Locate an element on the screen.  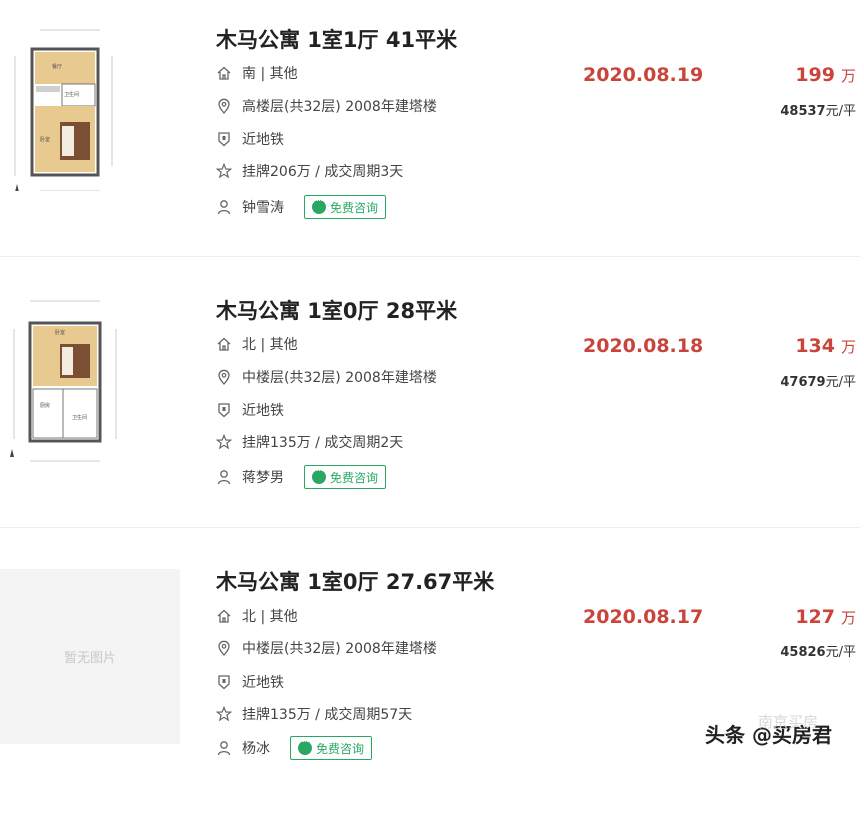
total-price-value: 127 is located at coordinates (815, 617).